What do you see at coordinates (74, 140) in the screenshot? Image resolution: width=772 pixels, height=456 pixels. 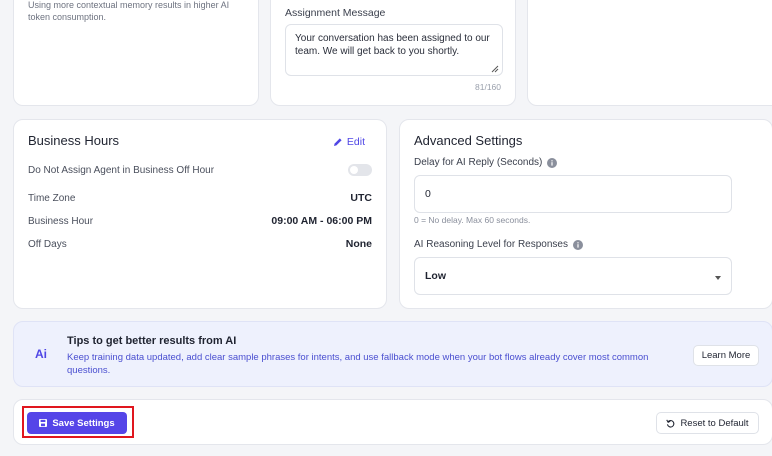 I see `business-hours-title: Business Hours` at bounding box center [74, 140].